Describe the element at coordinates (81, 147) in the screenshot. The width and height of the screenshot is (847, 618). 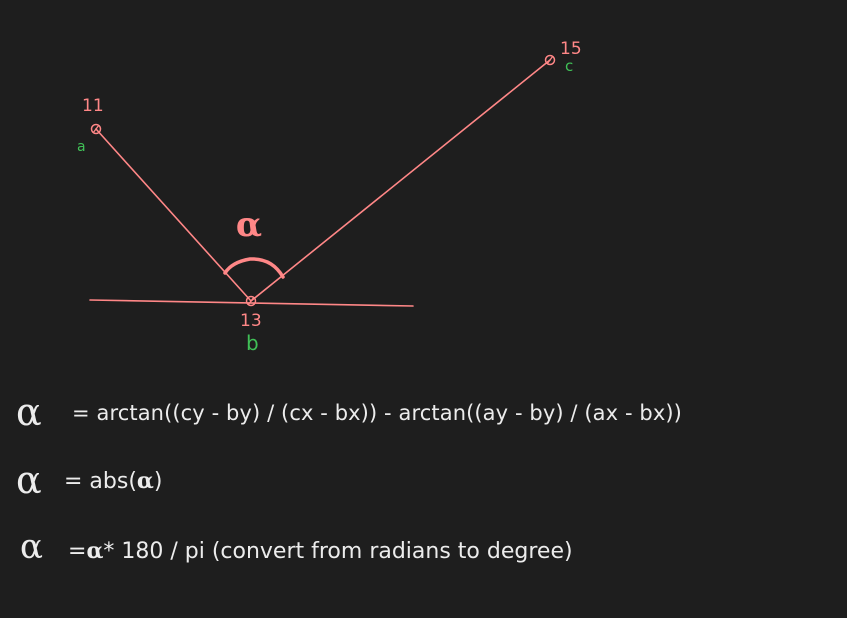
I see `point-a-name: a` at that location.